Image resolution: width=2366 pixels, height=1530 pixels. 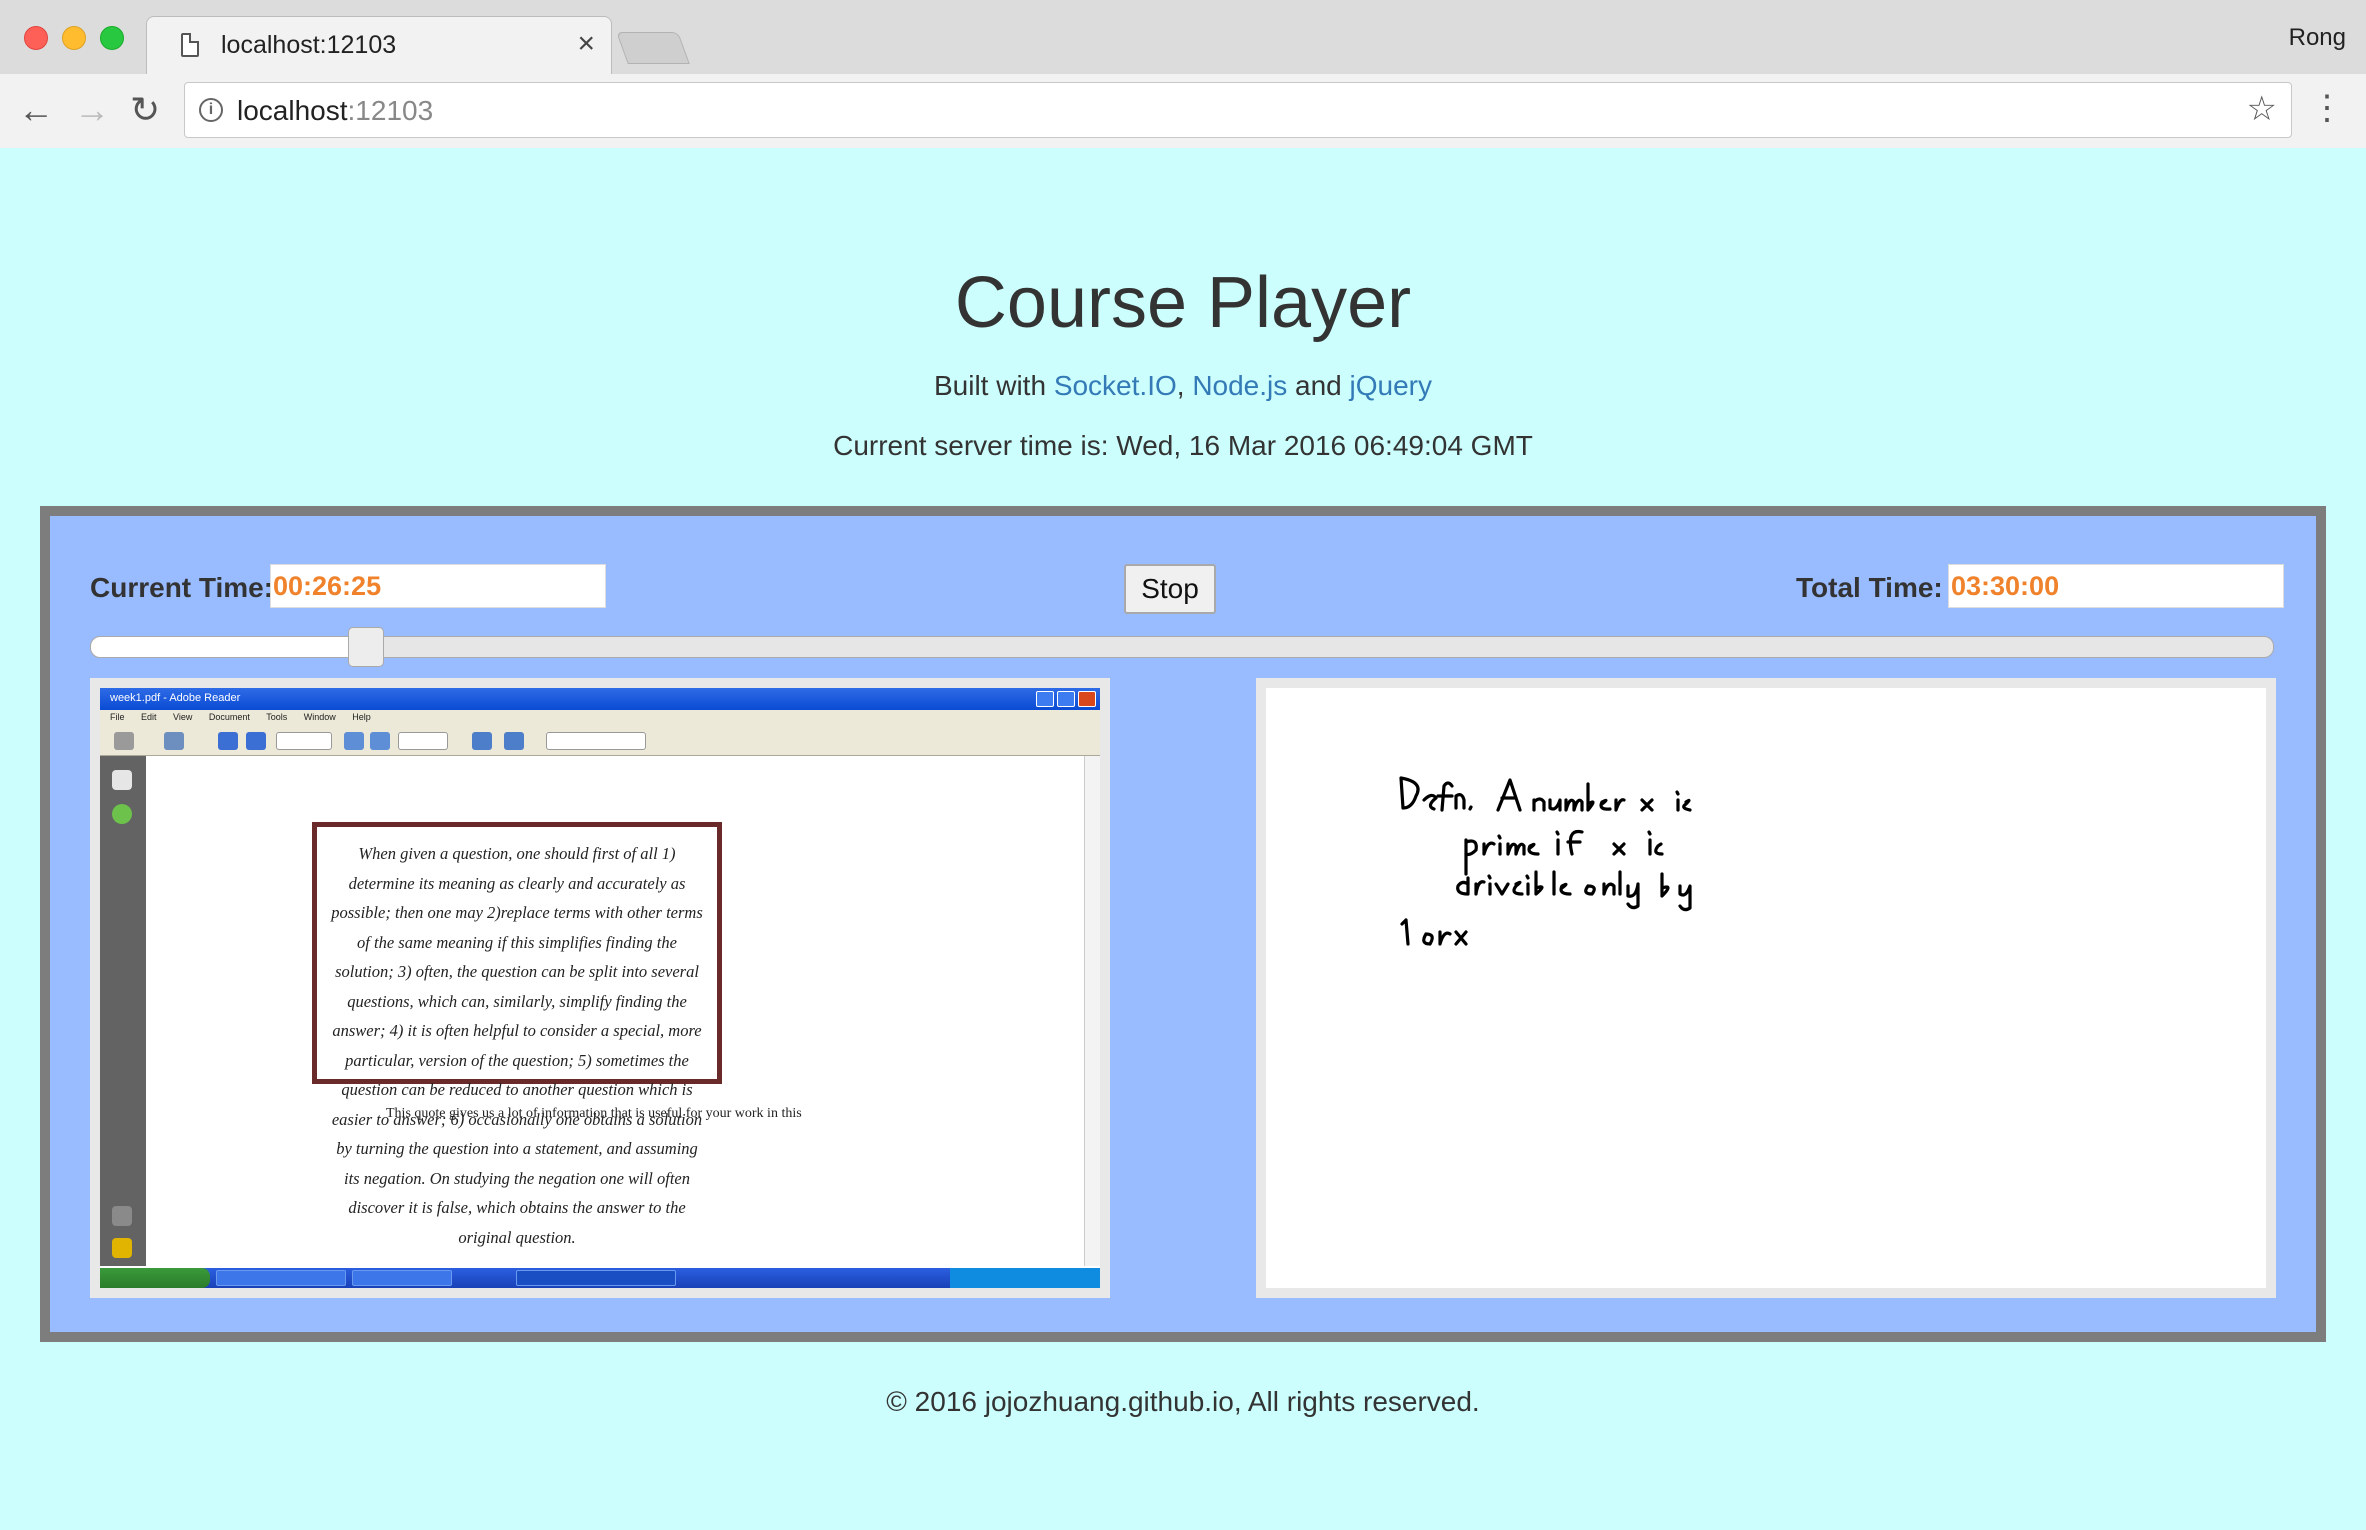 What do you see at coordinates (653, 48) in the screenshot?
I see `new-tab-button` at bounding box center [653, 48].